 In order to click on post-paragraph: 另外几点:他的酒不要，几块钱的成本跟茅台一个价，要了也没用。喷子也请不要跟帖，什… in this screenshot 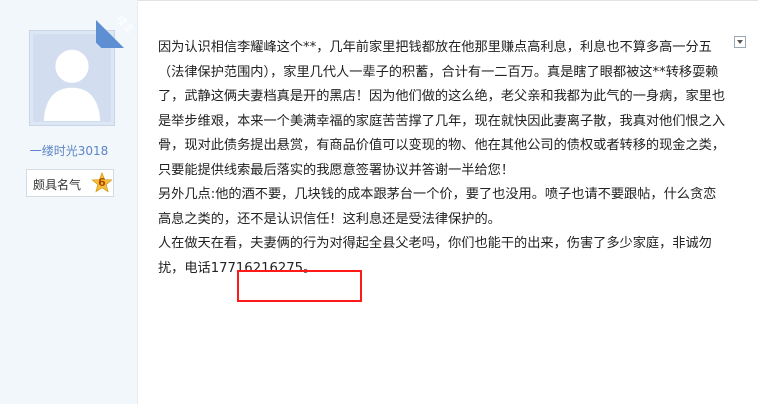, I will do `click(437, 207)`.